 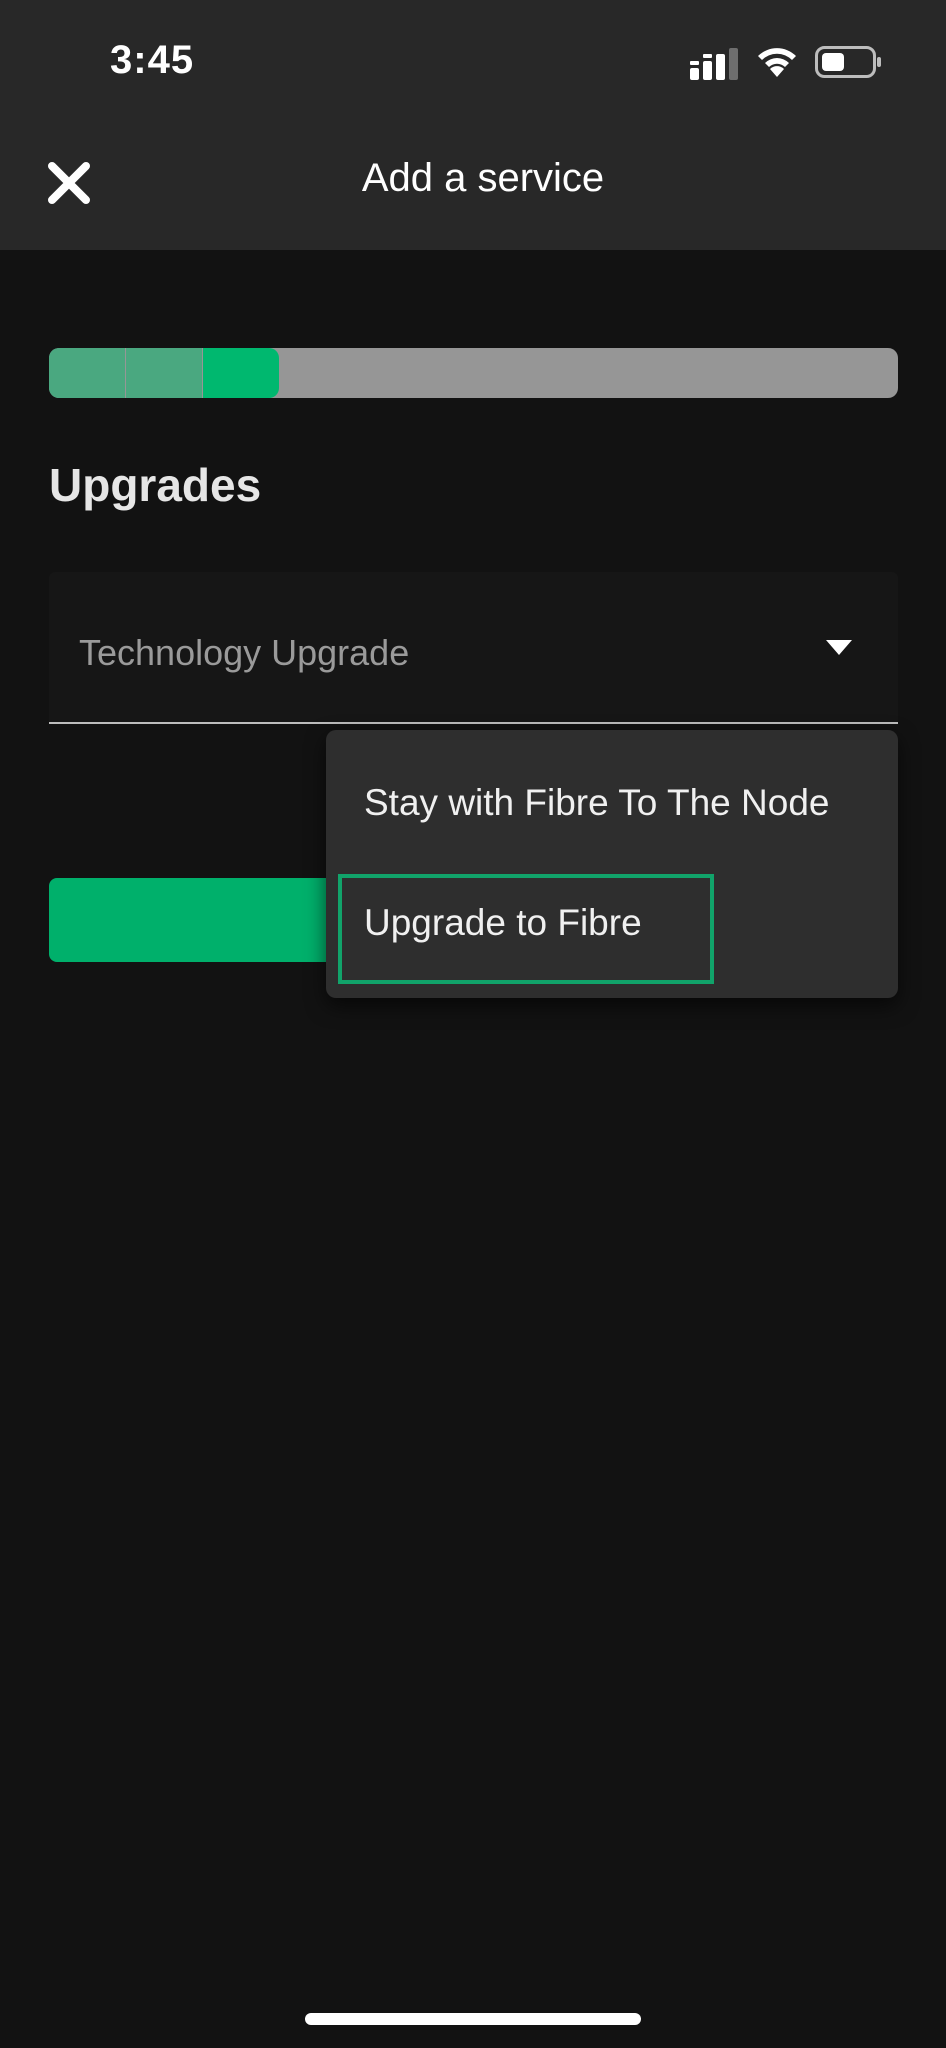 What do you see at coordinates (152, 60) in the screenshot?
I see `status-time: 3:45` at bounding box center [152, 60].